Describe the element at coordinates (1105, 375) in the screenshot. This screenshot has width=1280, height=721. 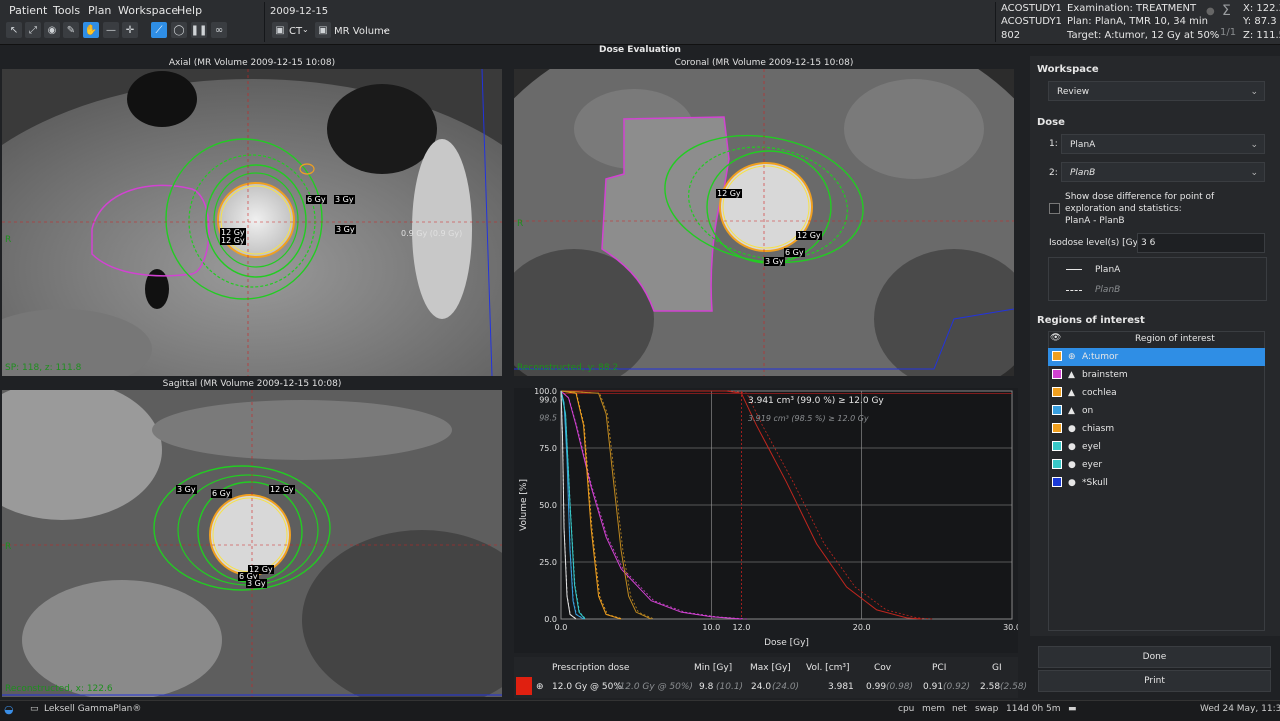
I see `roi-name: brainstem` at that location.